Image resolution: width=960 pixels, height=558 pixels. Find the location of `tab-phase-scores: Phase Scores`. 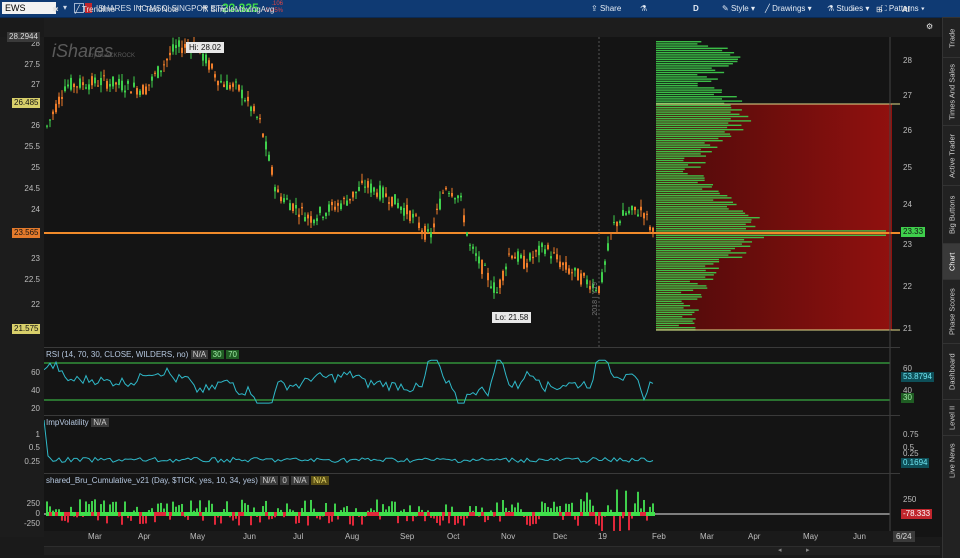

tab-phase-scores: Phase Scores is located at coordinates (951, 311).